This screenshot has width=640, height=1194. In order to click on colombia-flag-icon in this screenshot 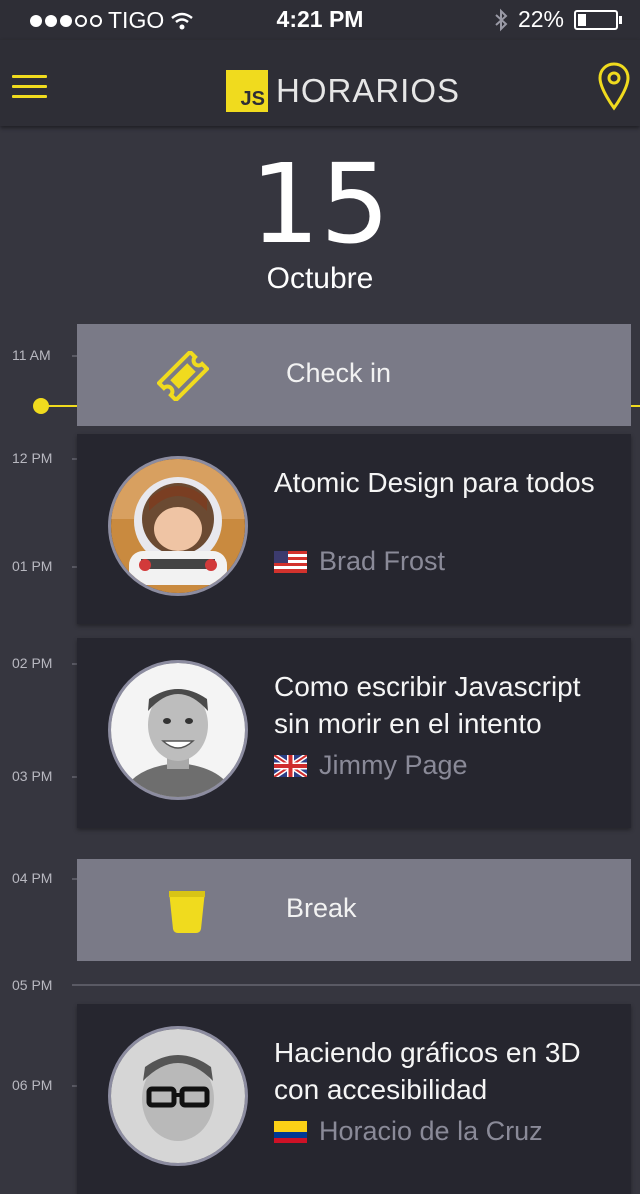, I will do `click(290, 1131)`.